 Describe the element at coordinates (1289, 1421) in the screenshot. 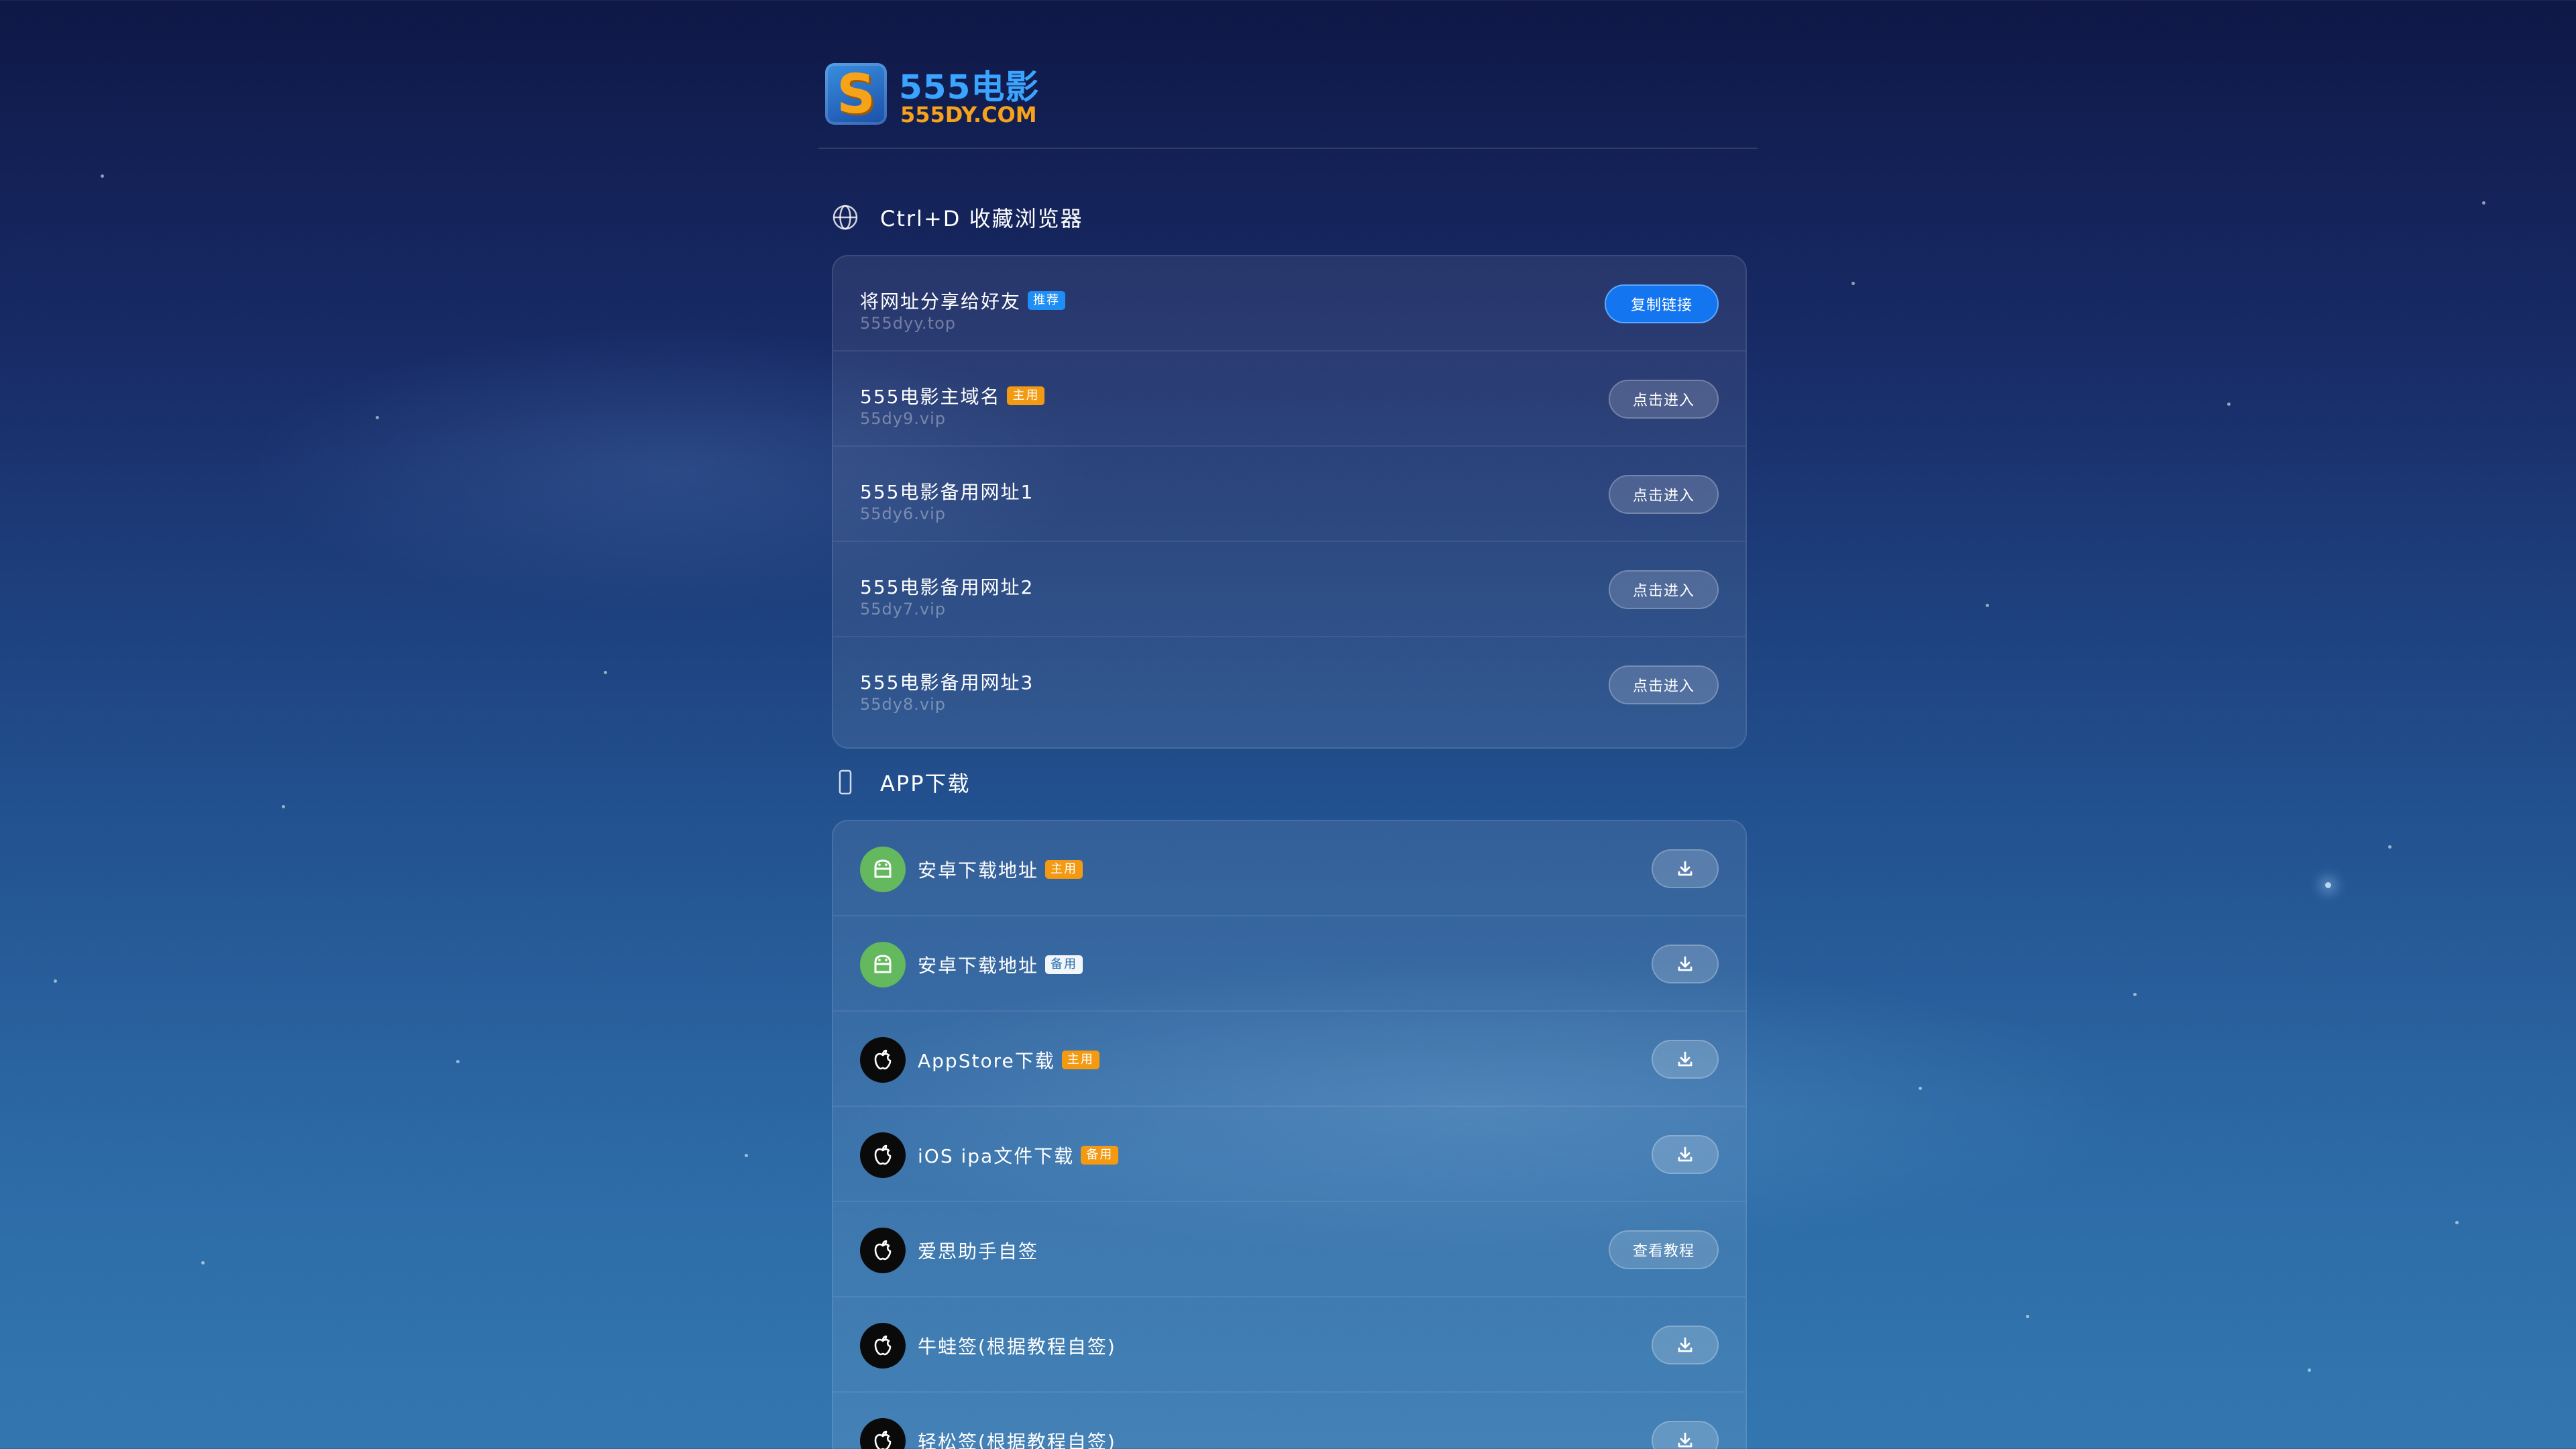

I see `app-row-qingsong: 轻松签(根据教程自签)` at that location.